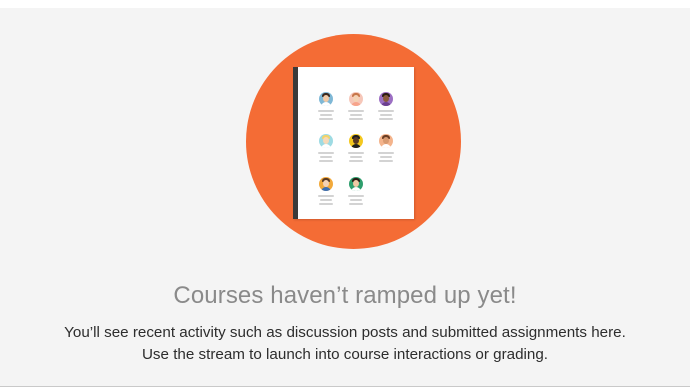 The image size is (699, 389). What do you see at coordinates (345, 295) in the screenshot?
I see `empty-state-title: Courses haven’t ramped up yet!` at bounding box center [345, 295].